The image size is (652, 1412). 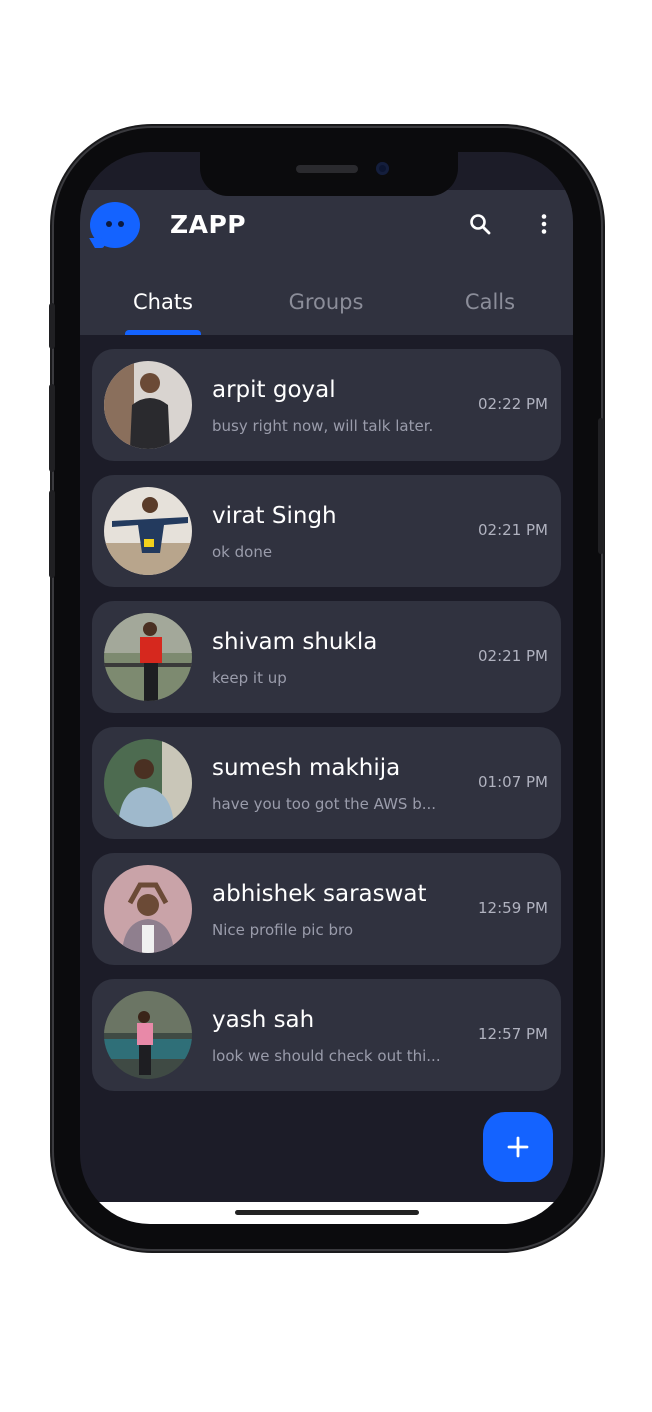 What do you see at coordinates (52, 428) in the screenshot?
I see `volume-up-button` at bounding box center [52, 428].